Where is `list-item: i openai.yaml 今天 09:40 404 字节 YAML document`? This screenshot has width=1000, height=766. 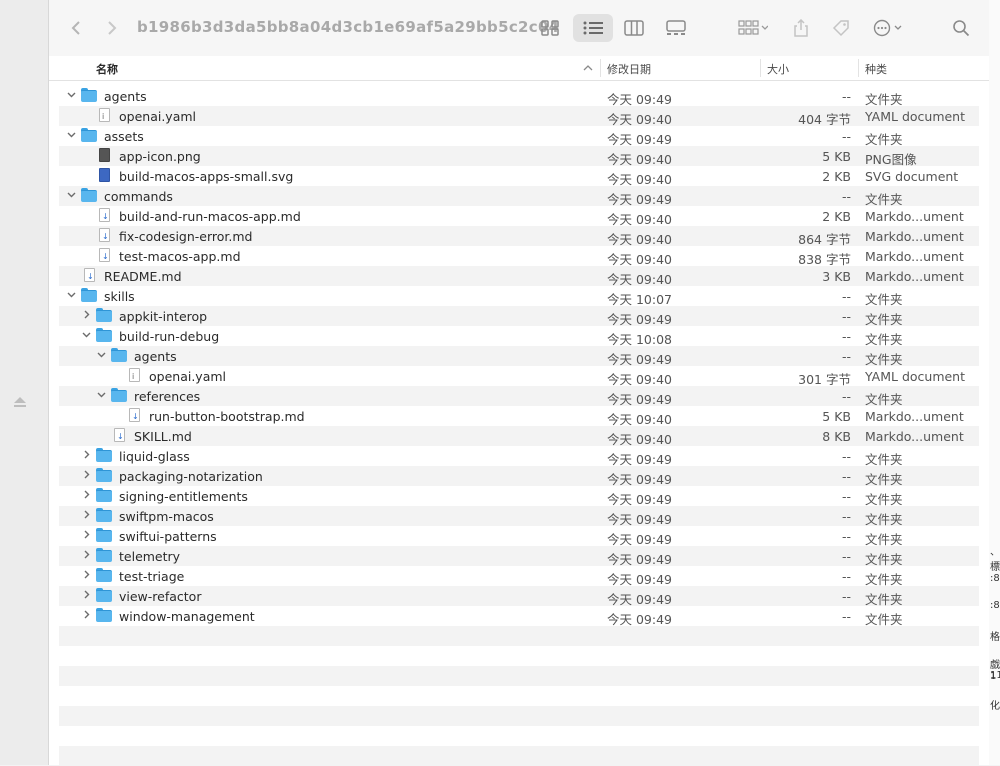
list-item: i openai.yaml 今天 09:40 404 字节 YAML document is located at coordinates (519, 116).